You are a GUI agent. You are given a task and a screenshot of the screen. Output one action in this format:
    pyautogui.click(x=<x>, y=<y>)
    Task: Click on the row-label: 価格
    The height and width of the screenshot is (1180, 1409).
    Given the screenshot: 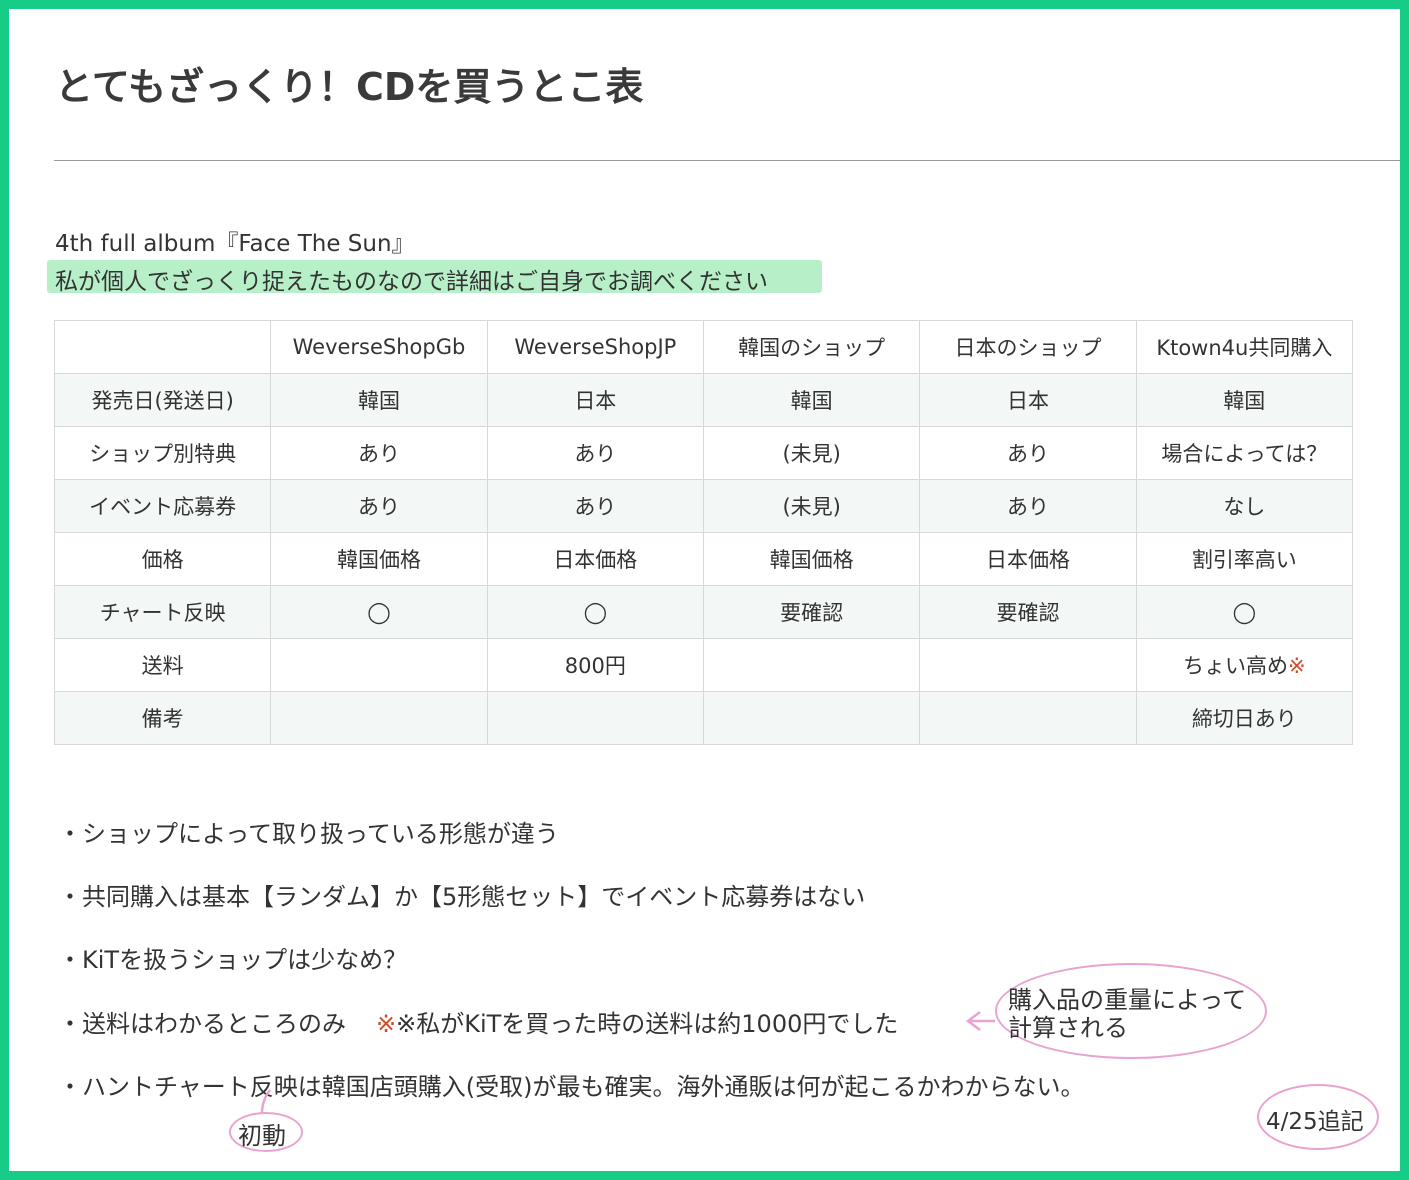 What is the action you would take?
    pyautogui.click(x=162, y=559)
    